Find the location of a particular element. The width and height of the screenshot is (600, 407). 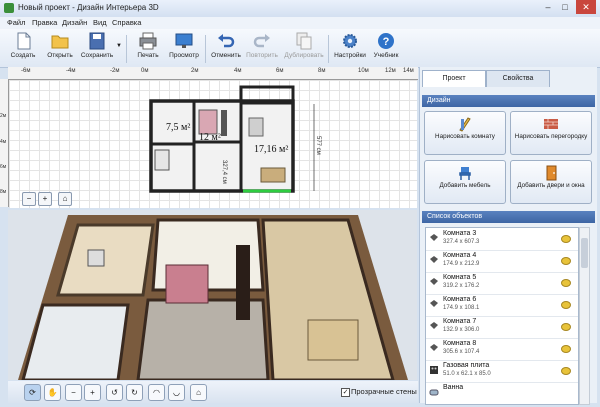

zoom-in-3d-button: + is located at coordinates (92, 392).